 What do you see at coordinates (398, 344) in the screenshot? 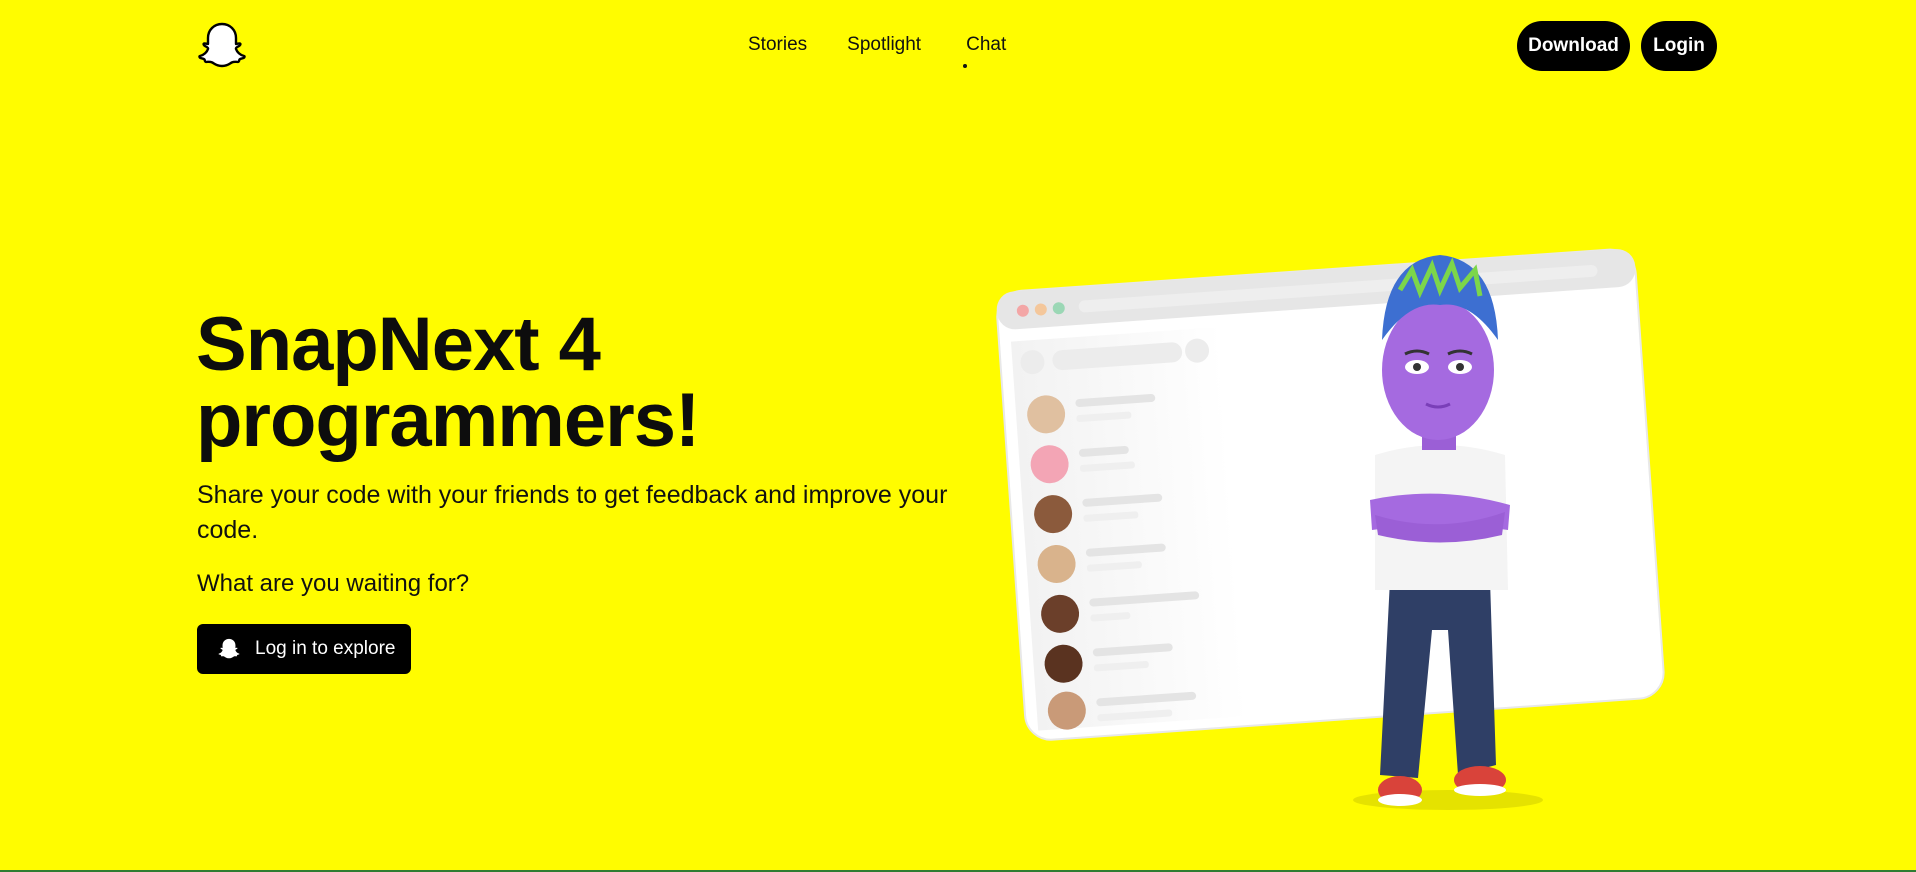
I see `hero-title-line-1: SnapNext 4` at bounding box center [398, 344].